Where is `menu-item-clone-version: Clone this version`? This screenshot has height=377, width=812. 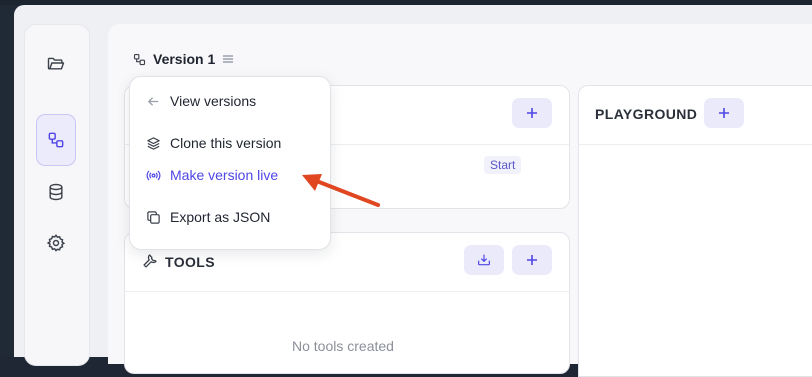 menu-item-clone-version: Clone this version is located at coordinates (213, 143).